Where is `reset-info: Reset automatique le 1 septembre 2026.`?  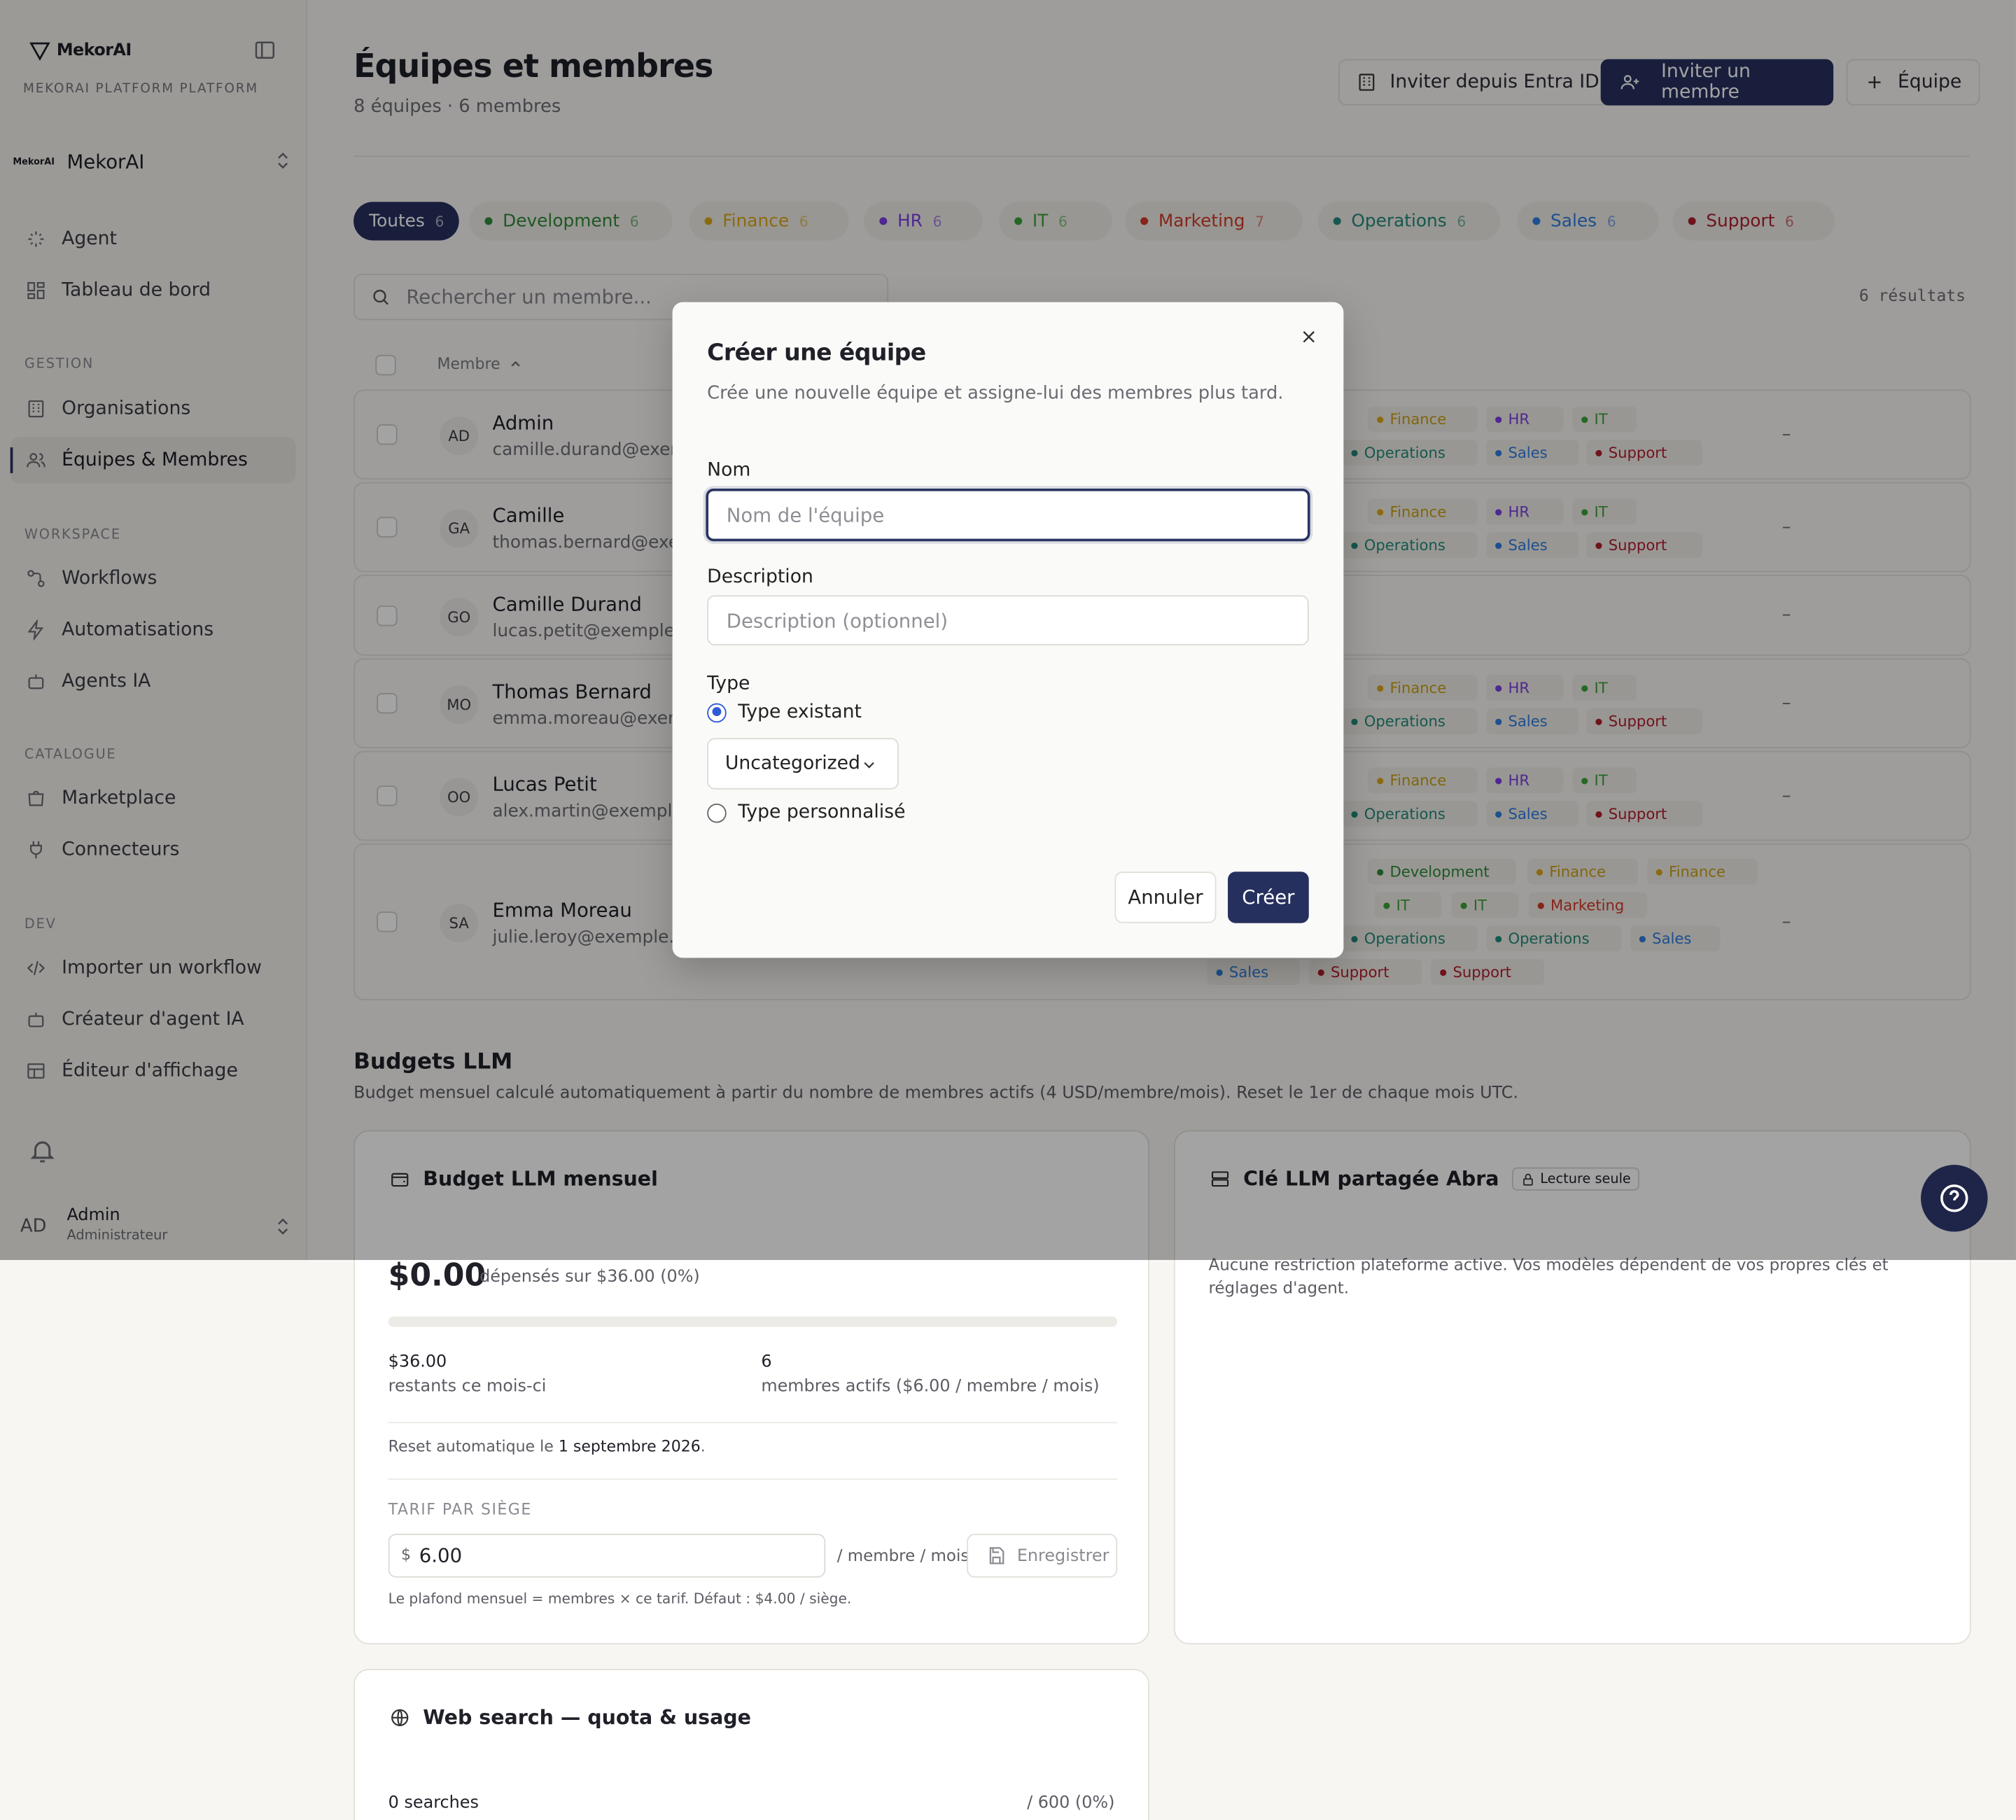 reset-info: Reset automatique le 1 septembre 2026. is located at coordinates (547, 1446).